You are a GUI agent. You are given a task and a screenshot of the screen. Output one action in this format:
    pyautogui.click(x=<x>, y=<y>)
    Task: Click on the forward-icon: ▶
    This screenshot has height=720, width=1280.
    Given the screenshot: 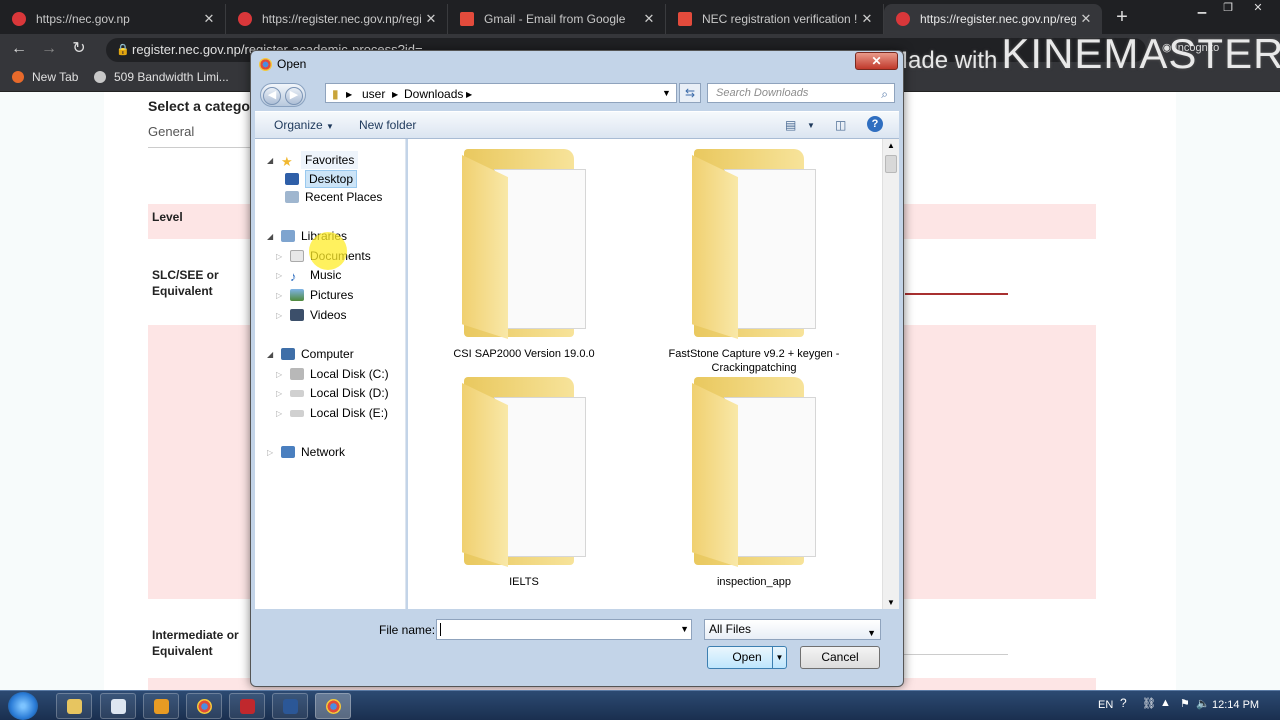 What is the action you would take?
    pyautogui.click(x=294, y=96)
    